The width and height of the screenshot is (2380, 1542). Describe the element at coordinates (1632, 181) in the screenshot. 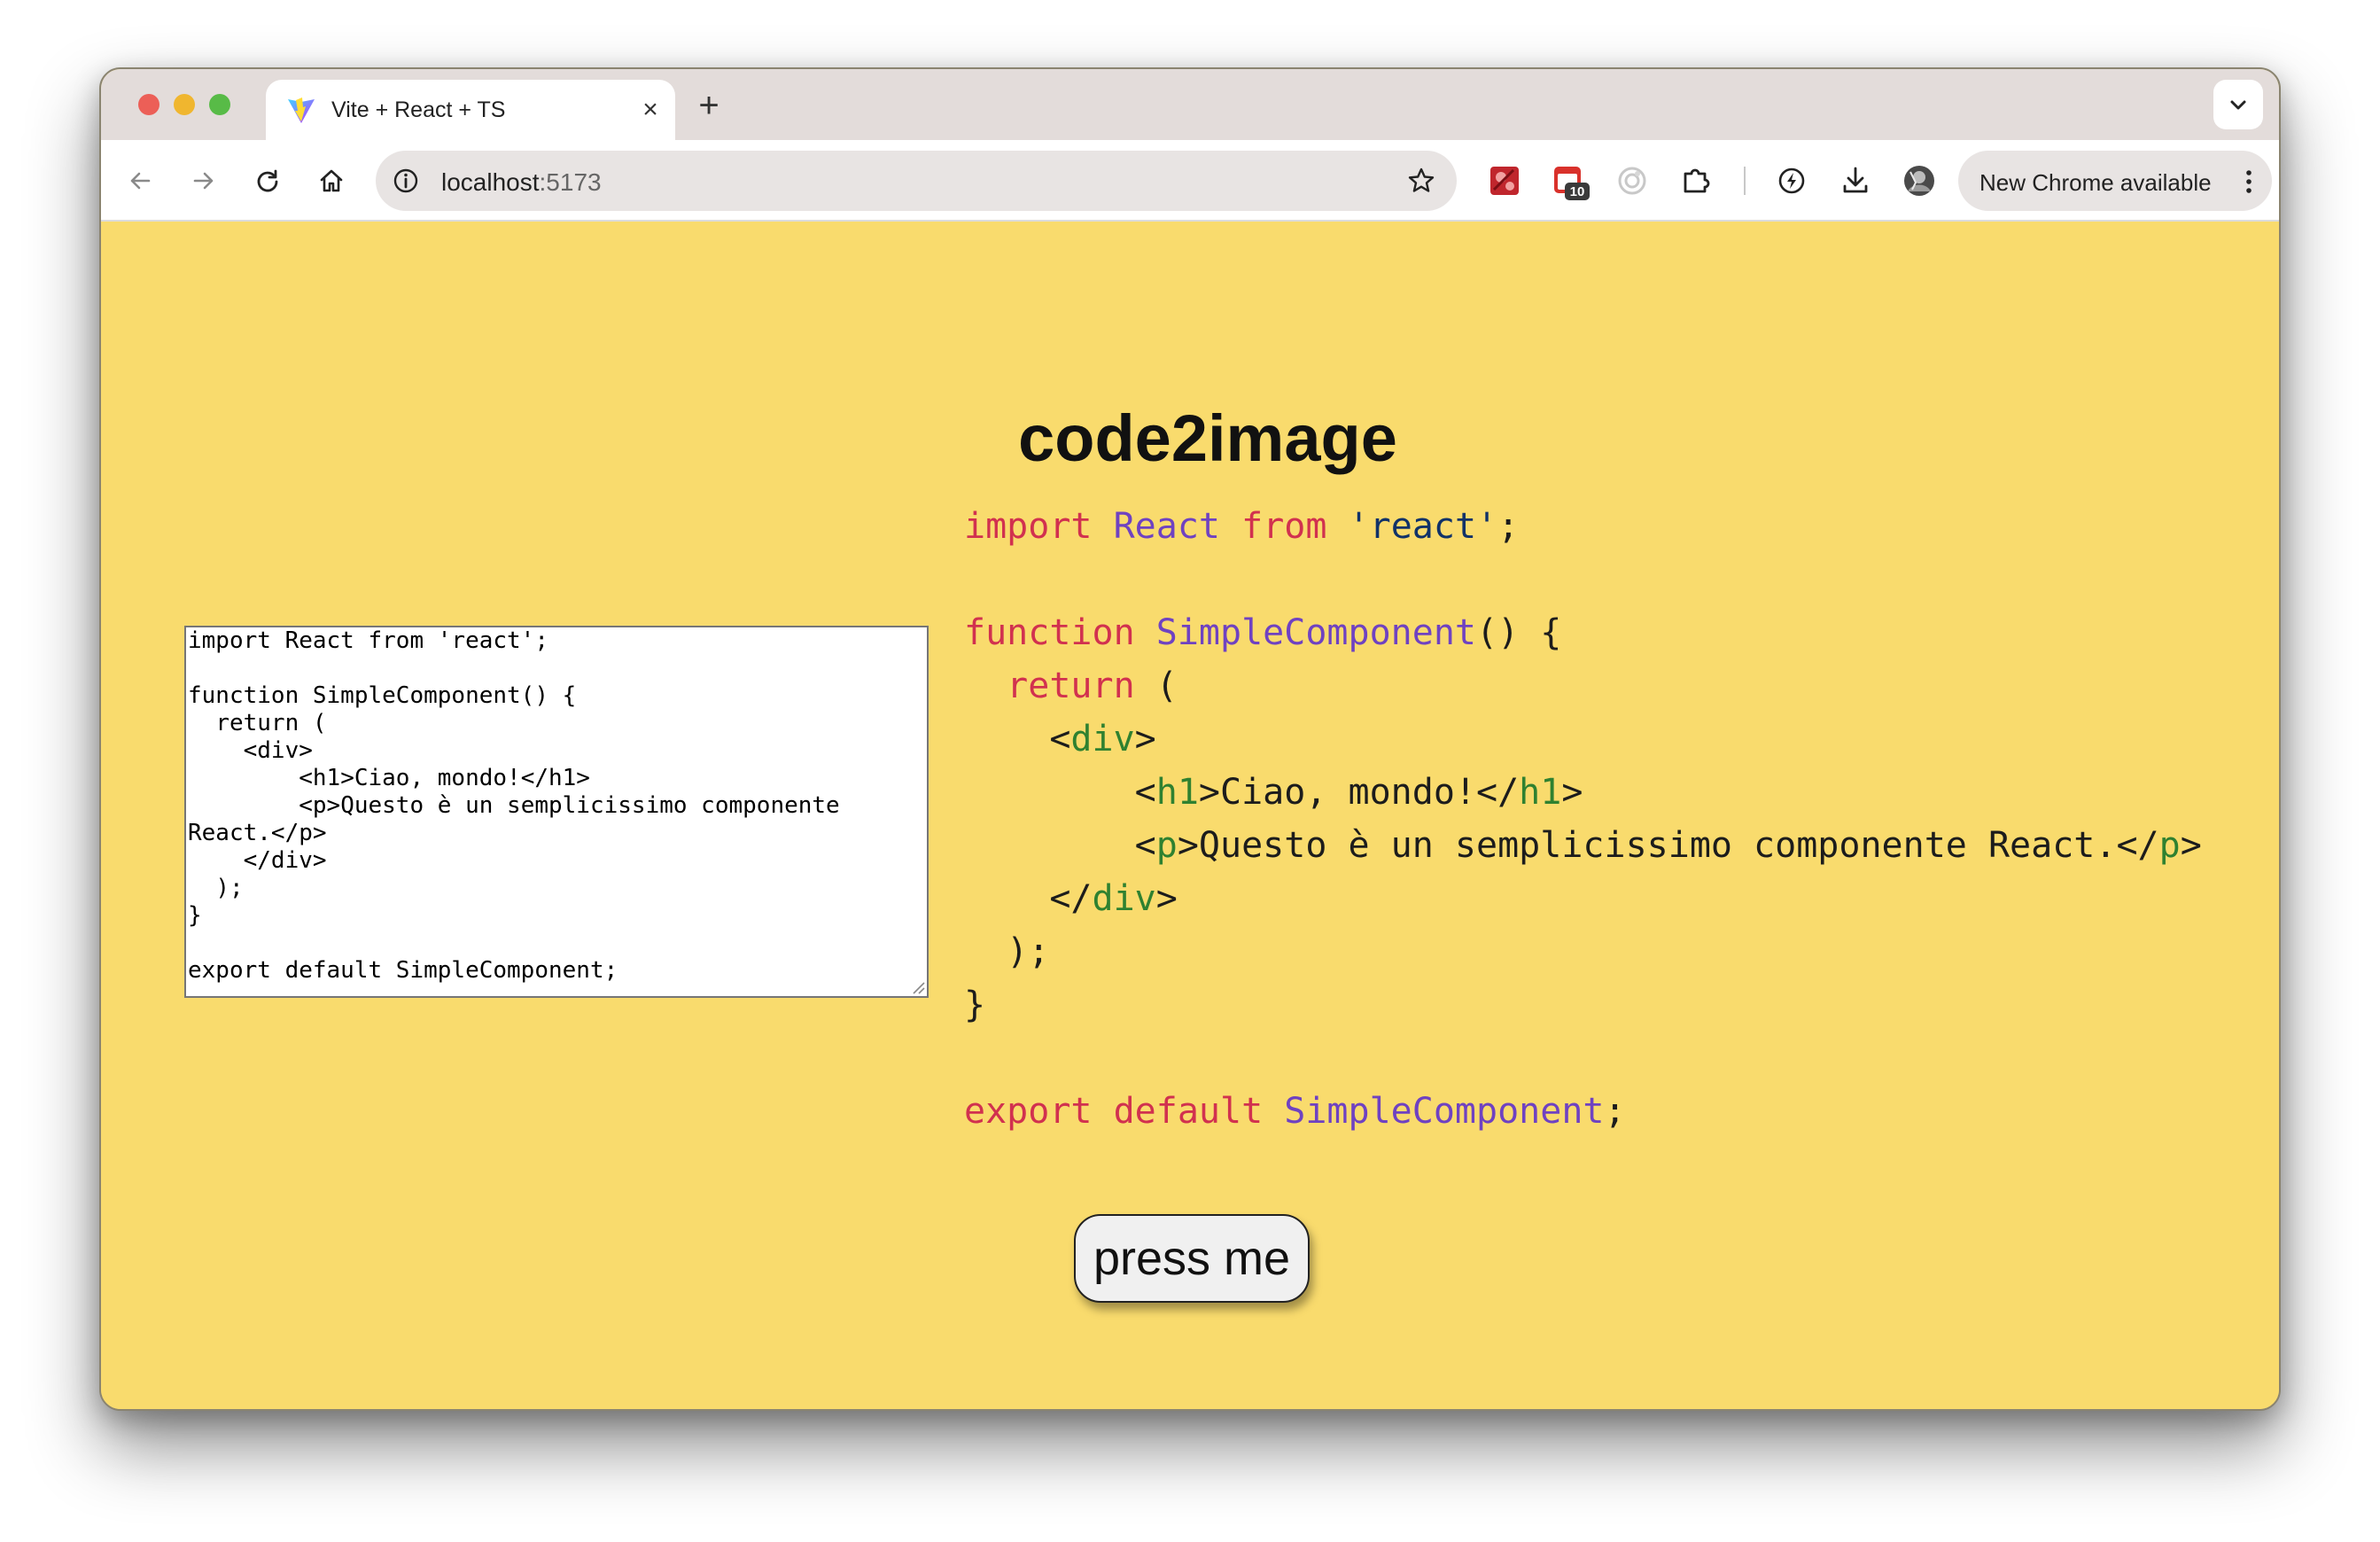

I see `extension-grey-circle-icon` at that location.